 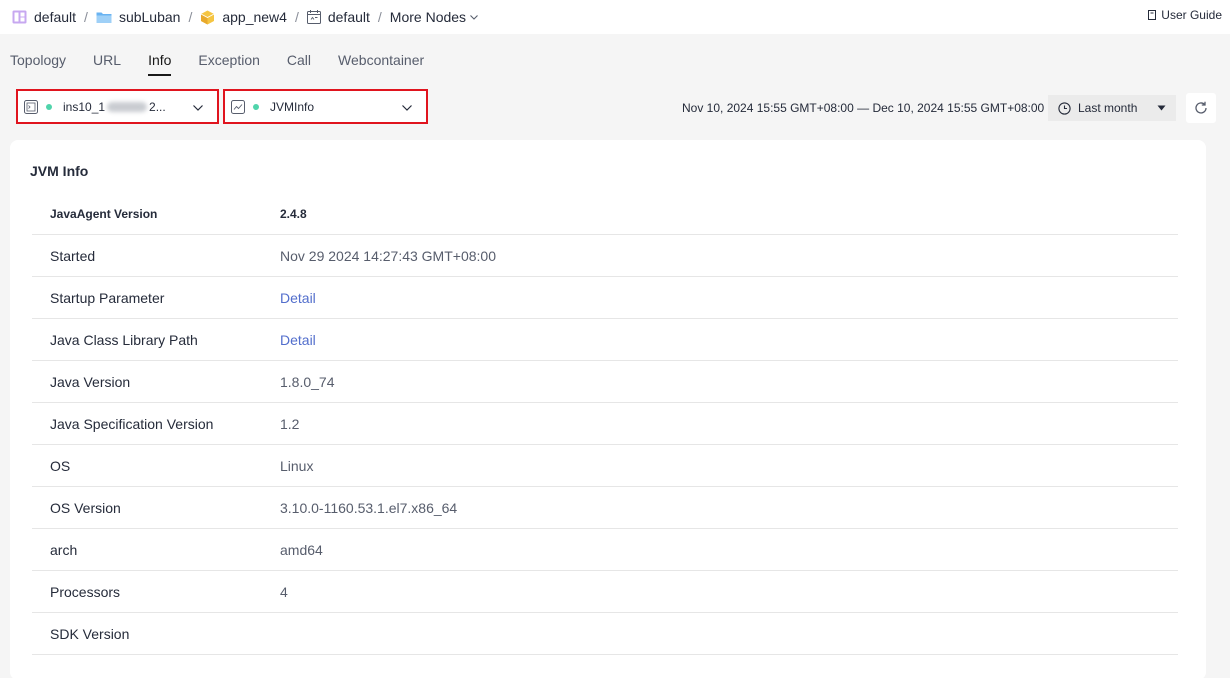 I want to click on table-value: 1.8.0_74, so click(x=307, y=382).